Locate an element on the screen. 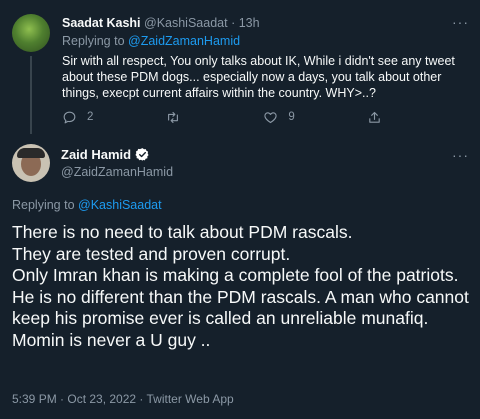 This screenshot has width=480, height=419. retweet-icon is located at coordinates (173, 117).